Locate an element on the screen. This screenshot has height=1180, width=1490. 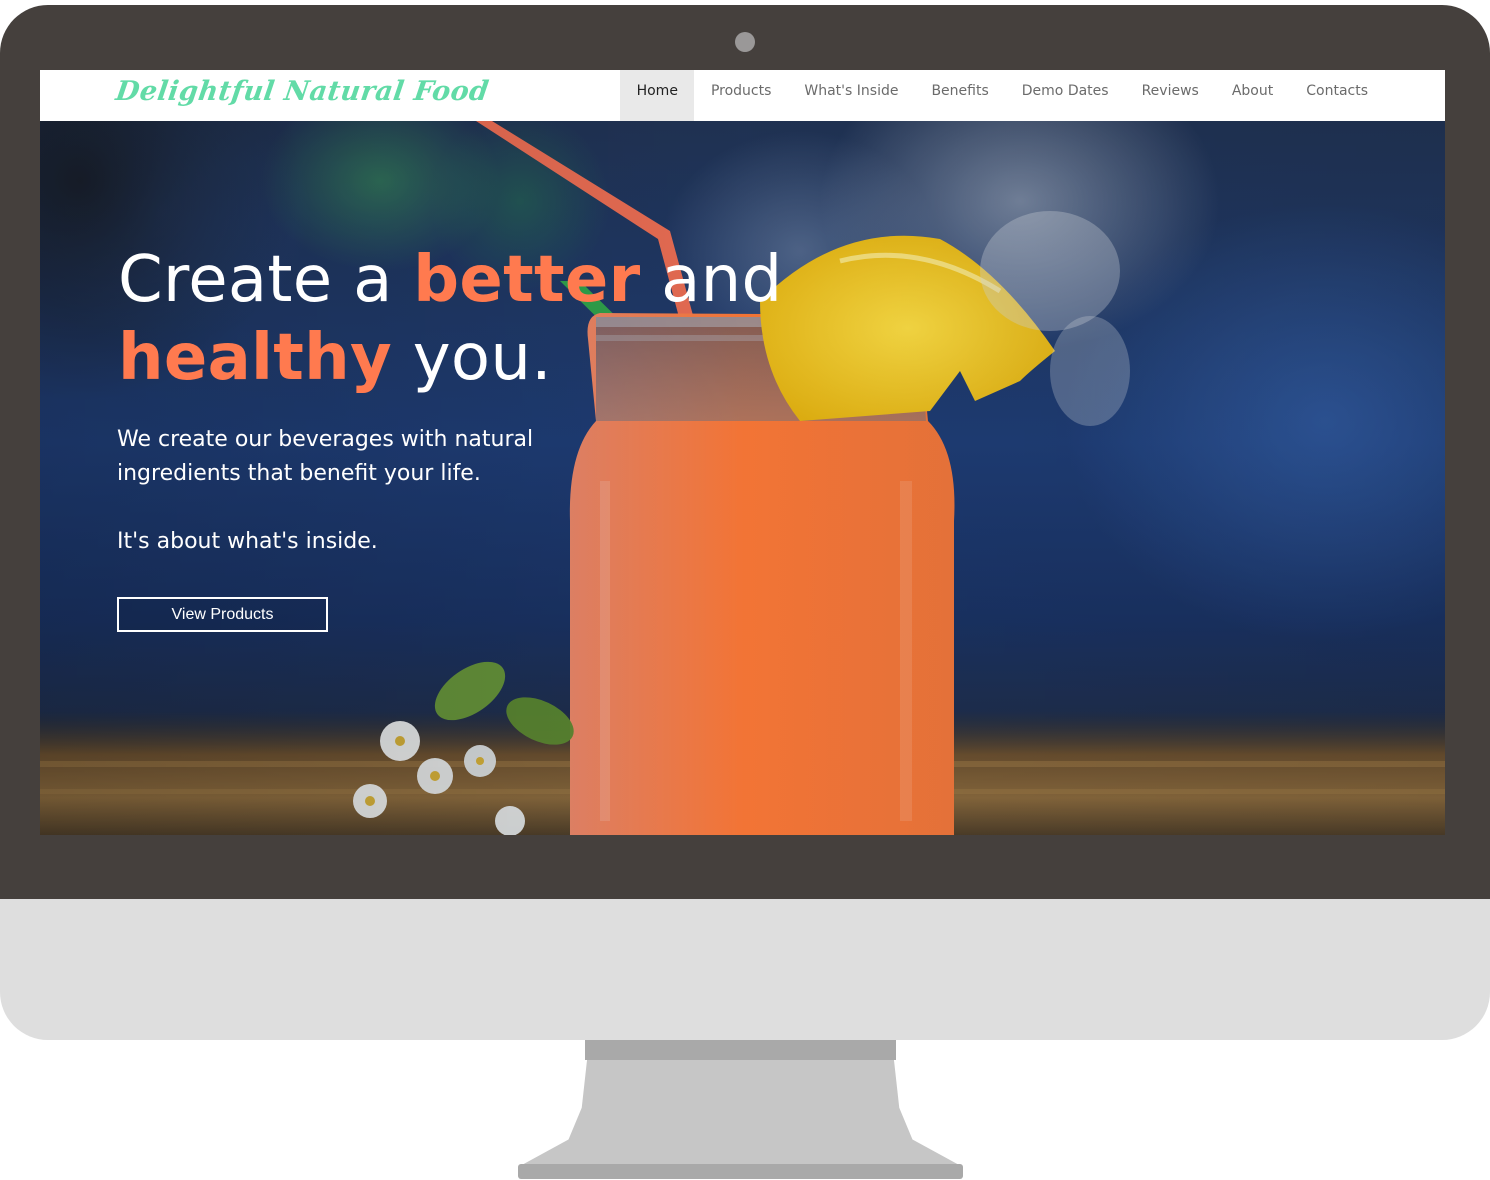
headline-accent-better: better is located at coordinates (527, 280).